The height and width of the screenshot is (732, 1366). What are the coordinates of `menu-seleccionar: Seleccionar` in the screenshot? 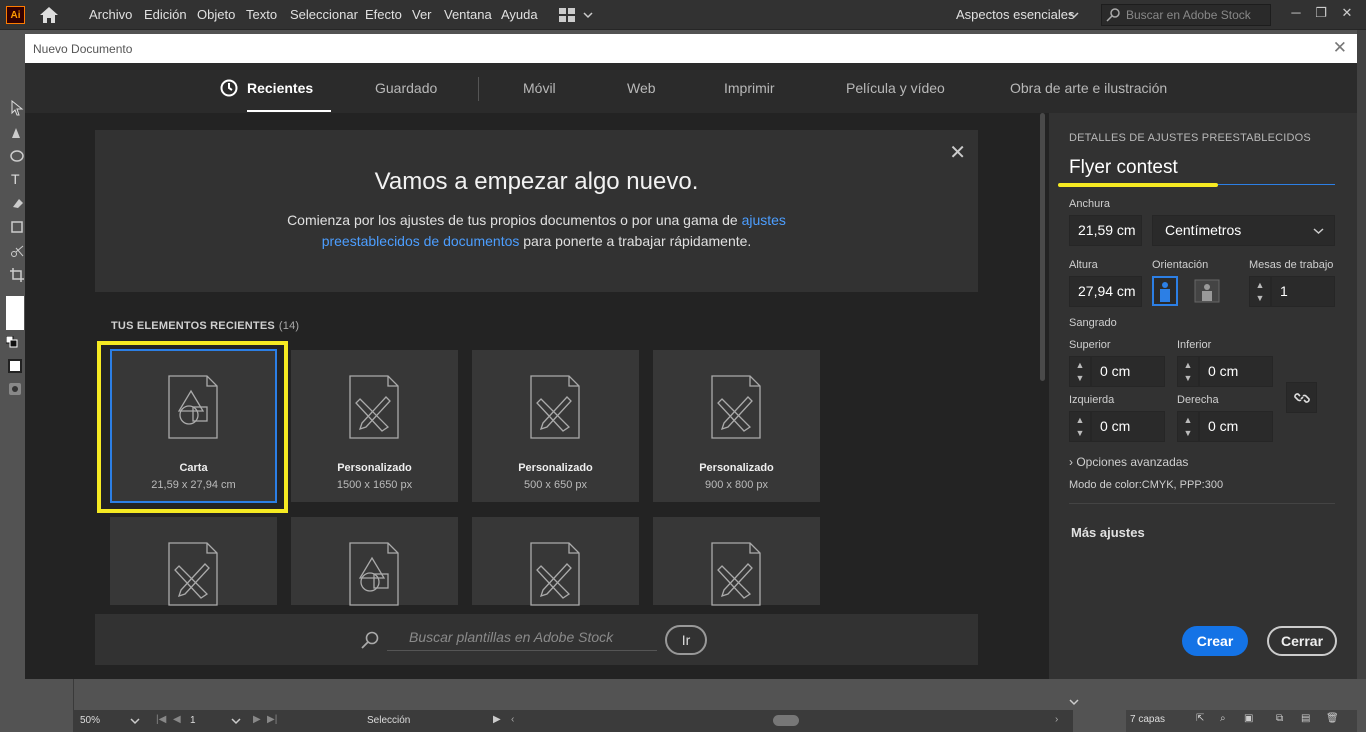 It's located at (324, 14).